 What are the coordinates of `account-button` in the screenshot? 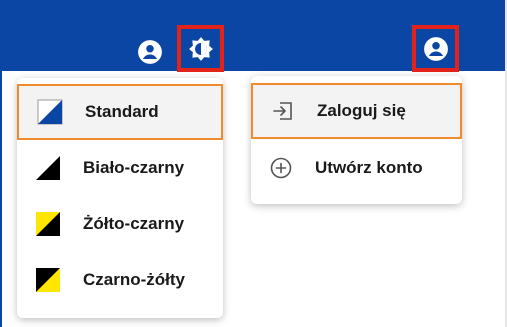 It's located at (435, 48).